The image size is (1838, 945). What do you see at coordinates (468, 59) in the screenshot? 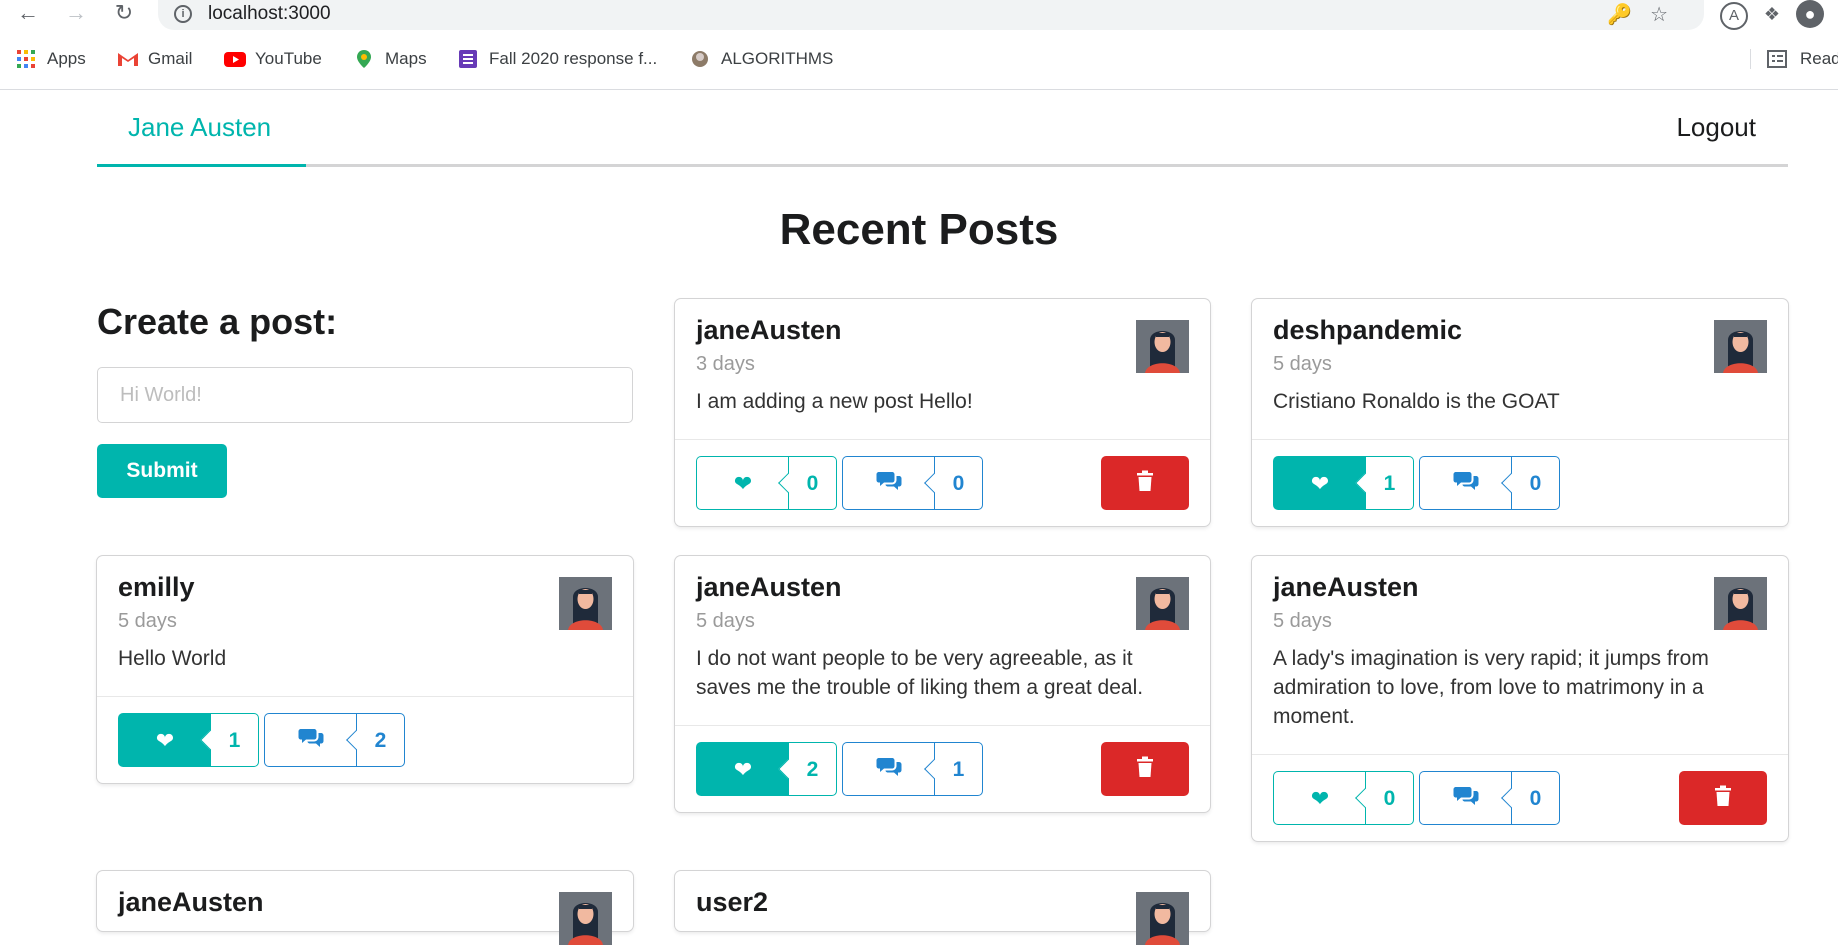
I see `forms-icon` at bounding box center [468, 59].